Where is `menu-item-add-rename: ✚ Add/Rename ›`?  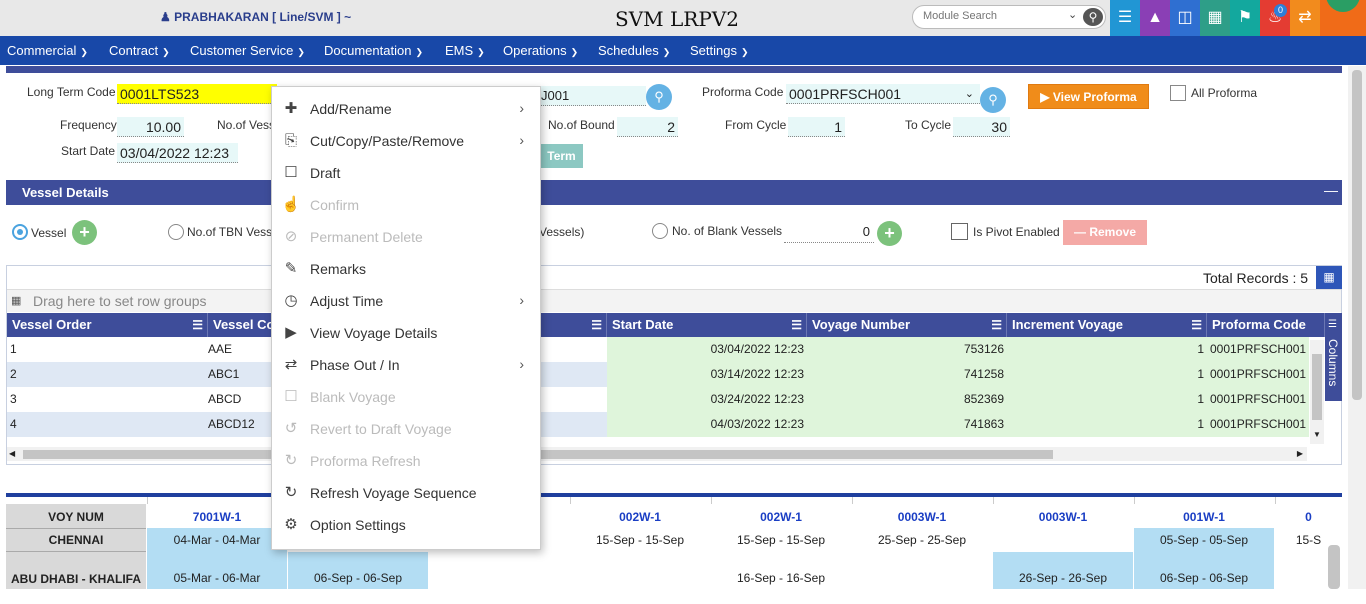 menu-item-add-rename: ✚ Add/Rename › is located at coordinates (406, 109).